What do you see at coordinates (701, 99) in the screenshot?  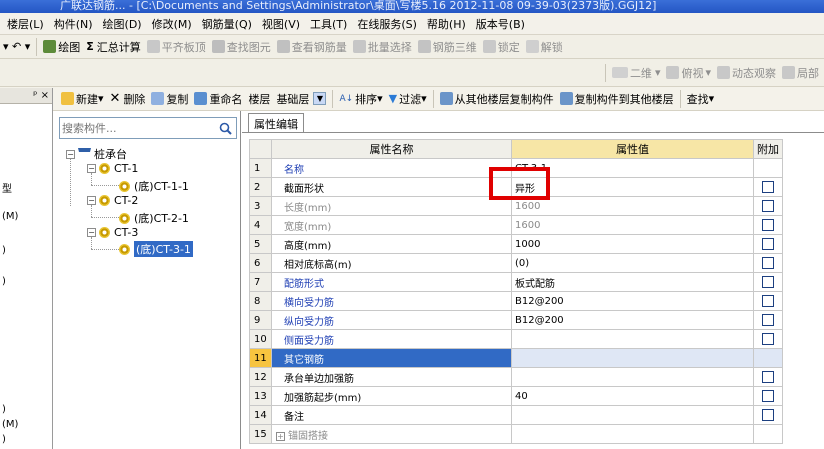 I see `find-button: 查找 ▾` at bounding box center [701, 99].